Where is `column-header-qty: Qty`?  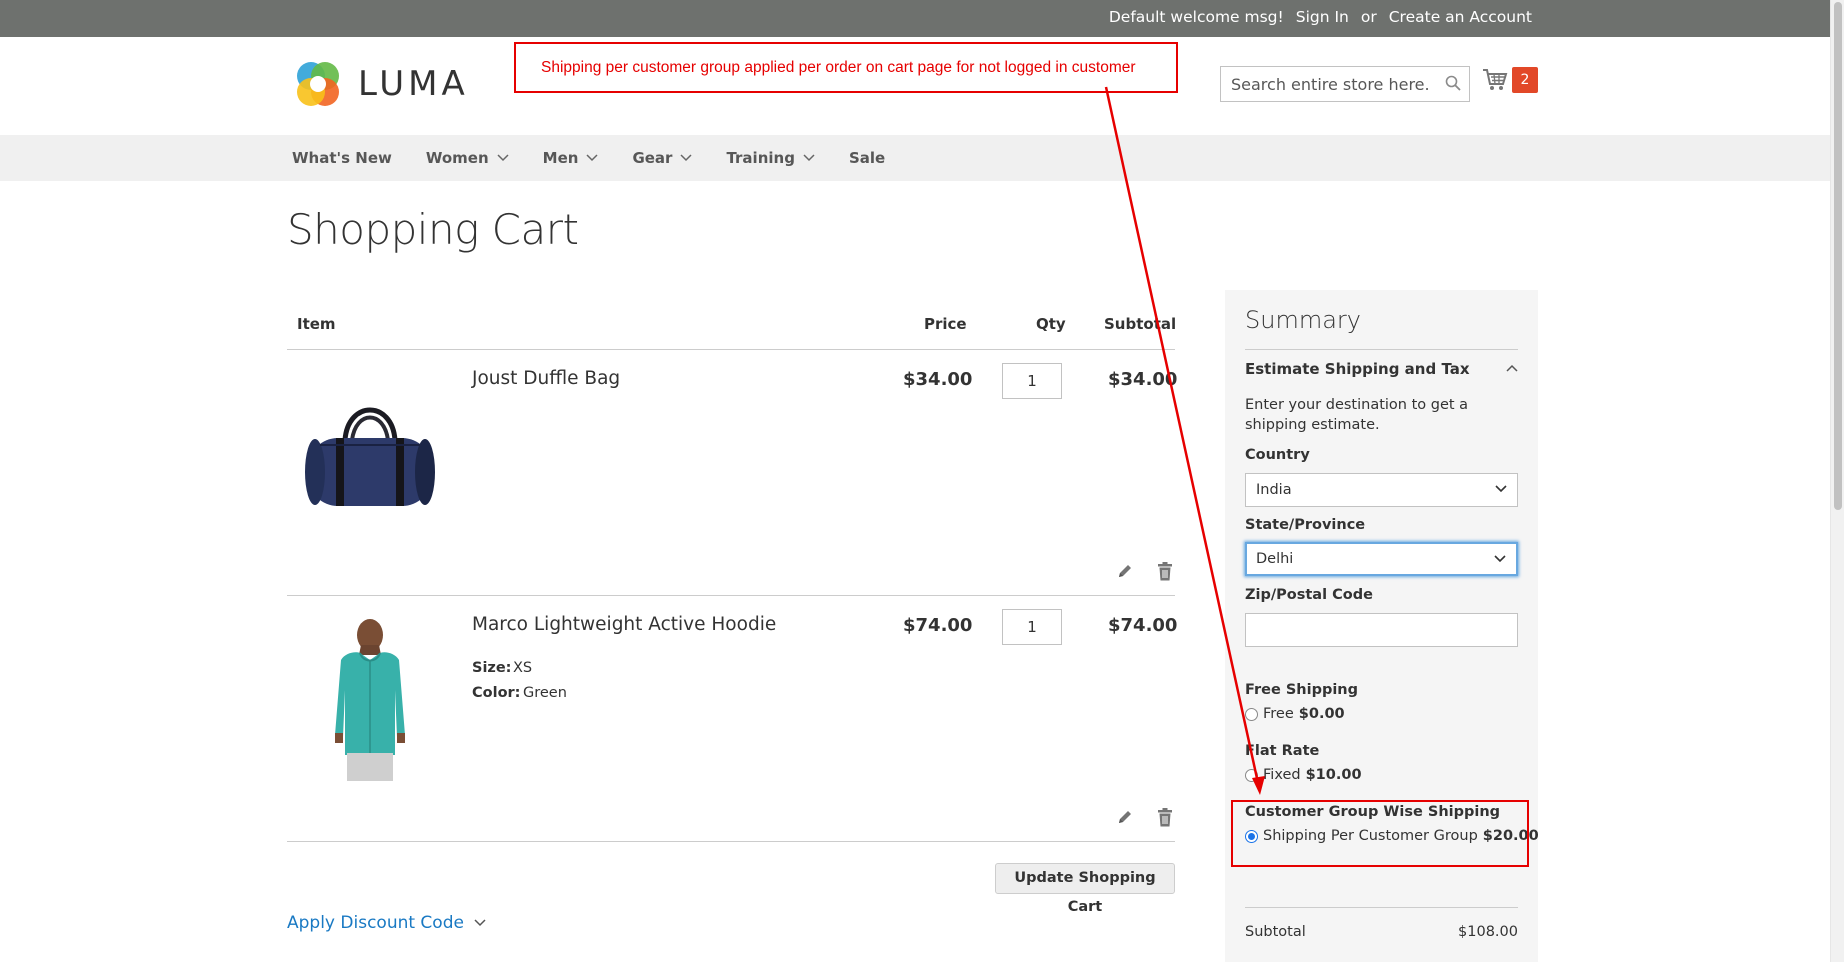
column-header-qty: Qty is located at coordinates (1051, 324).